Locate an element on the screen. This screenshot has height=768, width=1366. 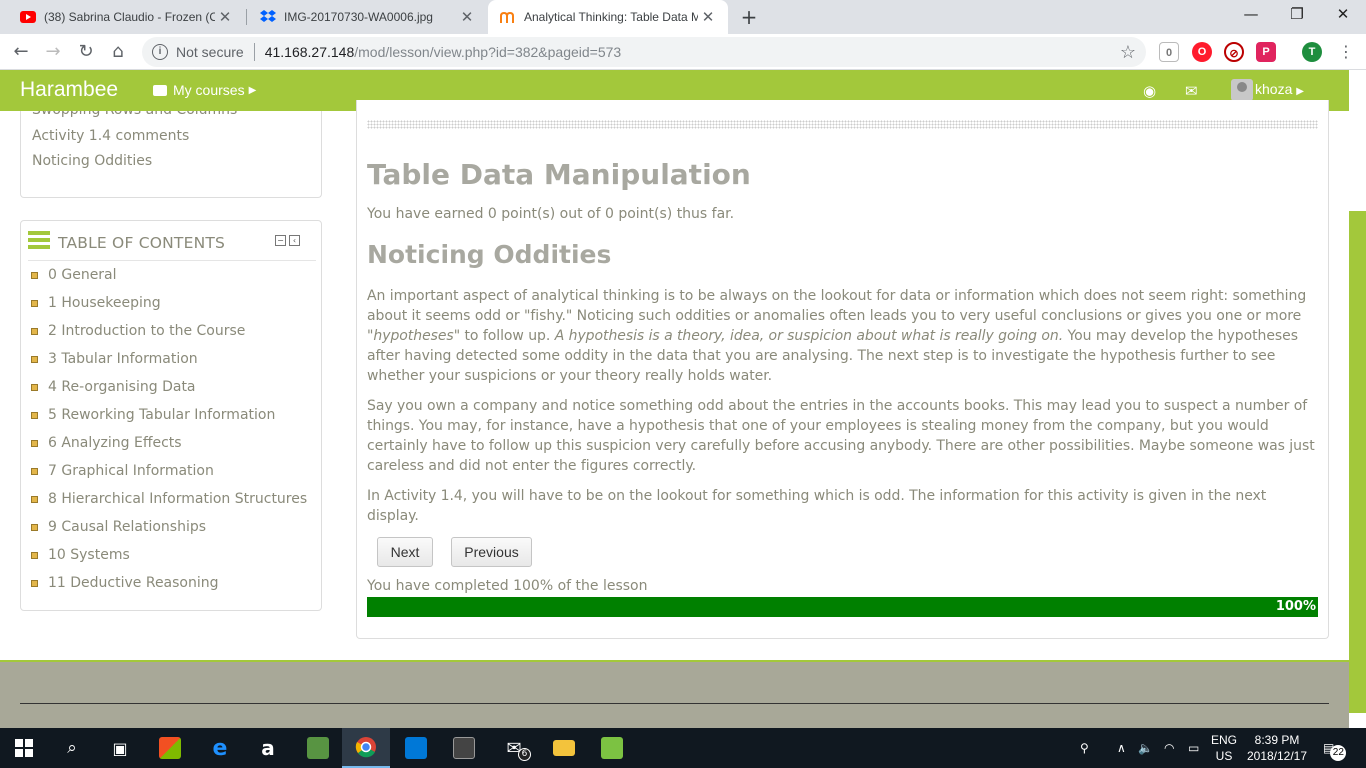
toc-item-label: 7 Graphical Information is located at coordinates (131, 471).